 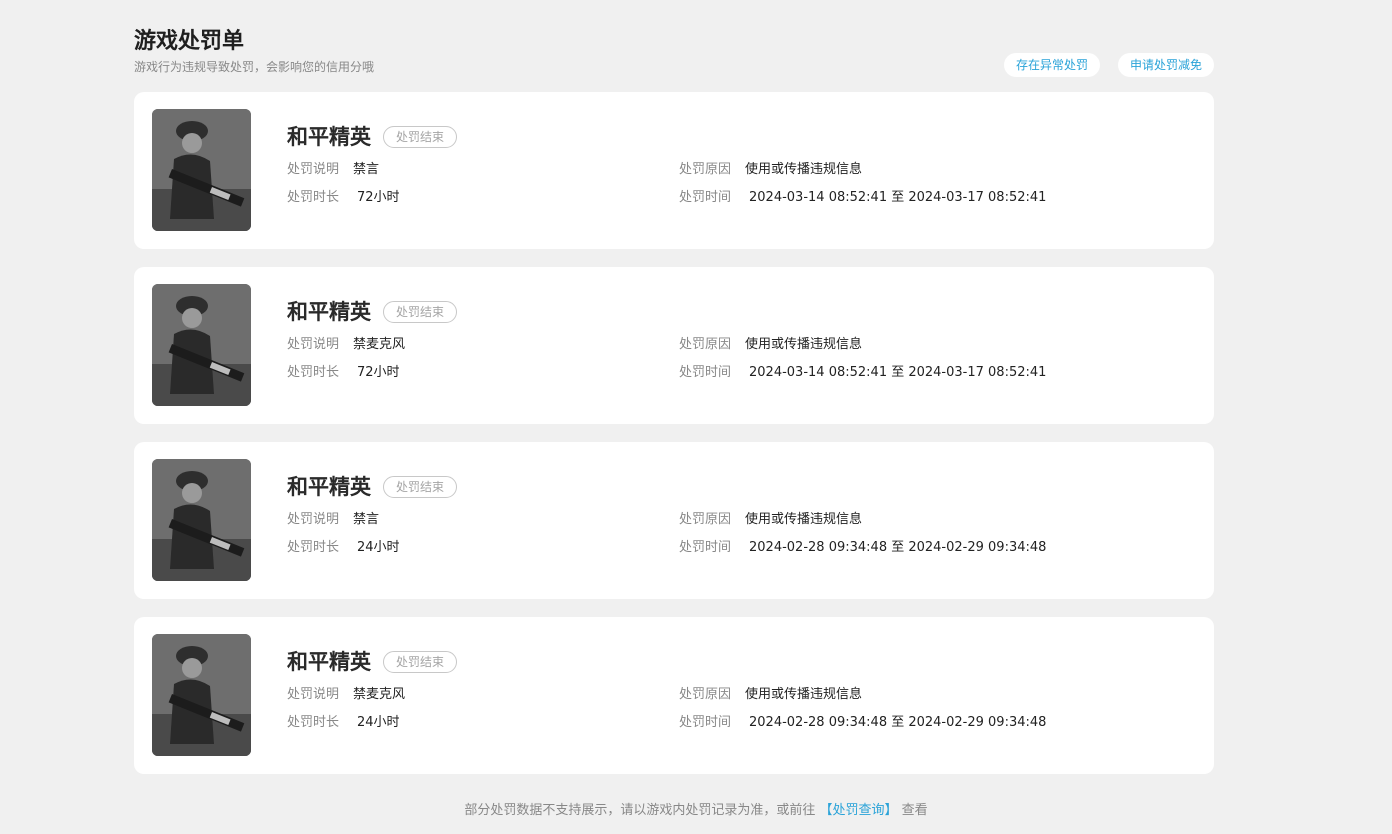 I want to click on abnormal-penalty-button: 存在异常处罚, so click(x=1051, y=65).